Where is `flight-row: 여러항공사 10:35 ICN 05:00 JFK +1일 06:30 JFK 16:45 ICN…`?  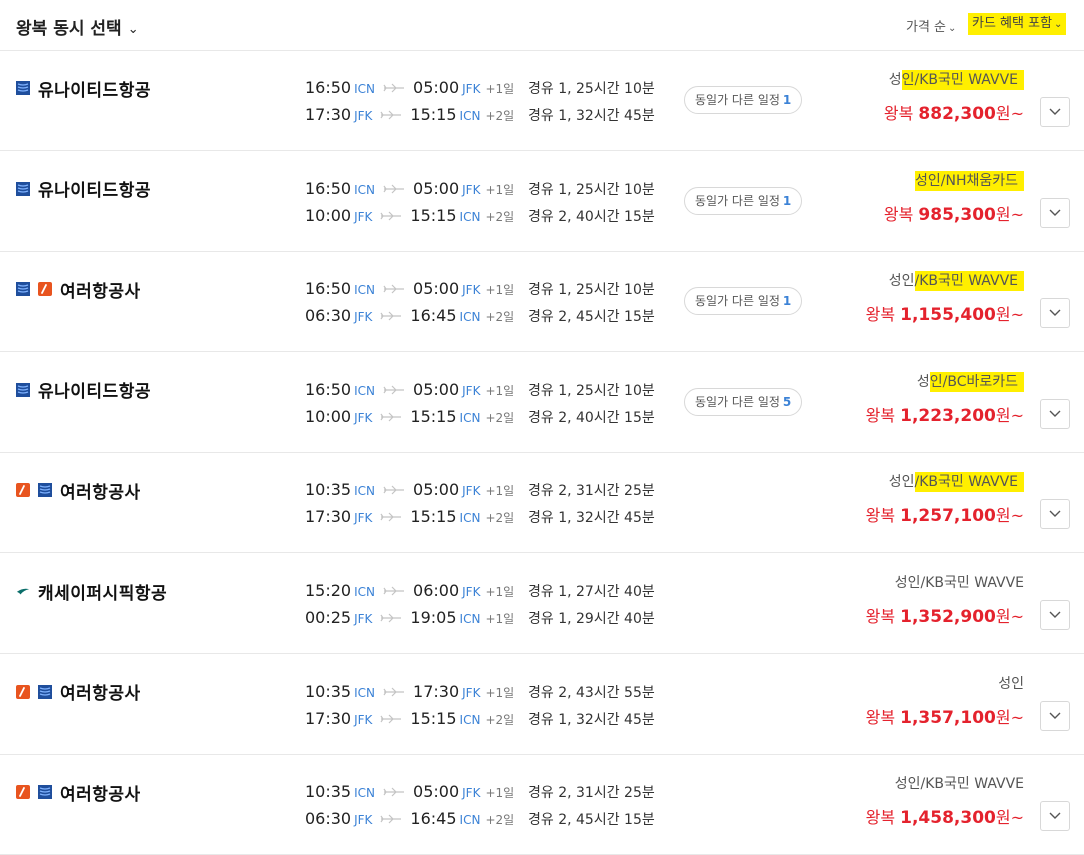 flight-row: 여러항공사 10:35 ICN 05:00 JFK +1일 06:30 JFK 16:45 ICN… is located at coordinates (542, 804).